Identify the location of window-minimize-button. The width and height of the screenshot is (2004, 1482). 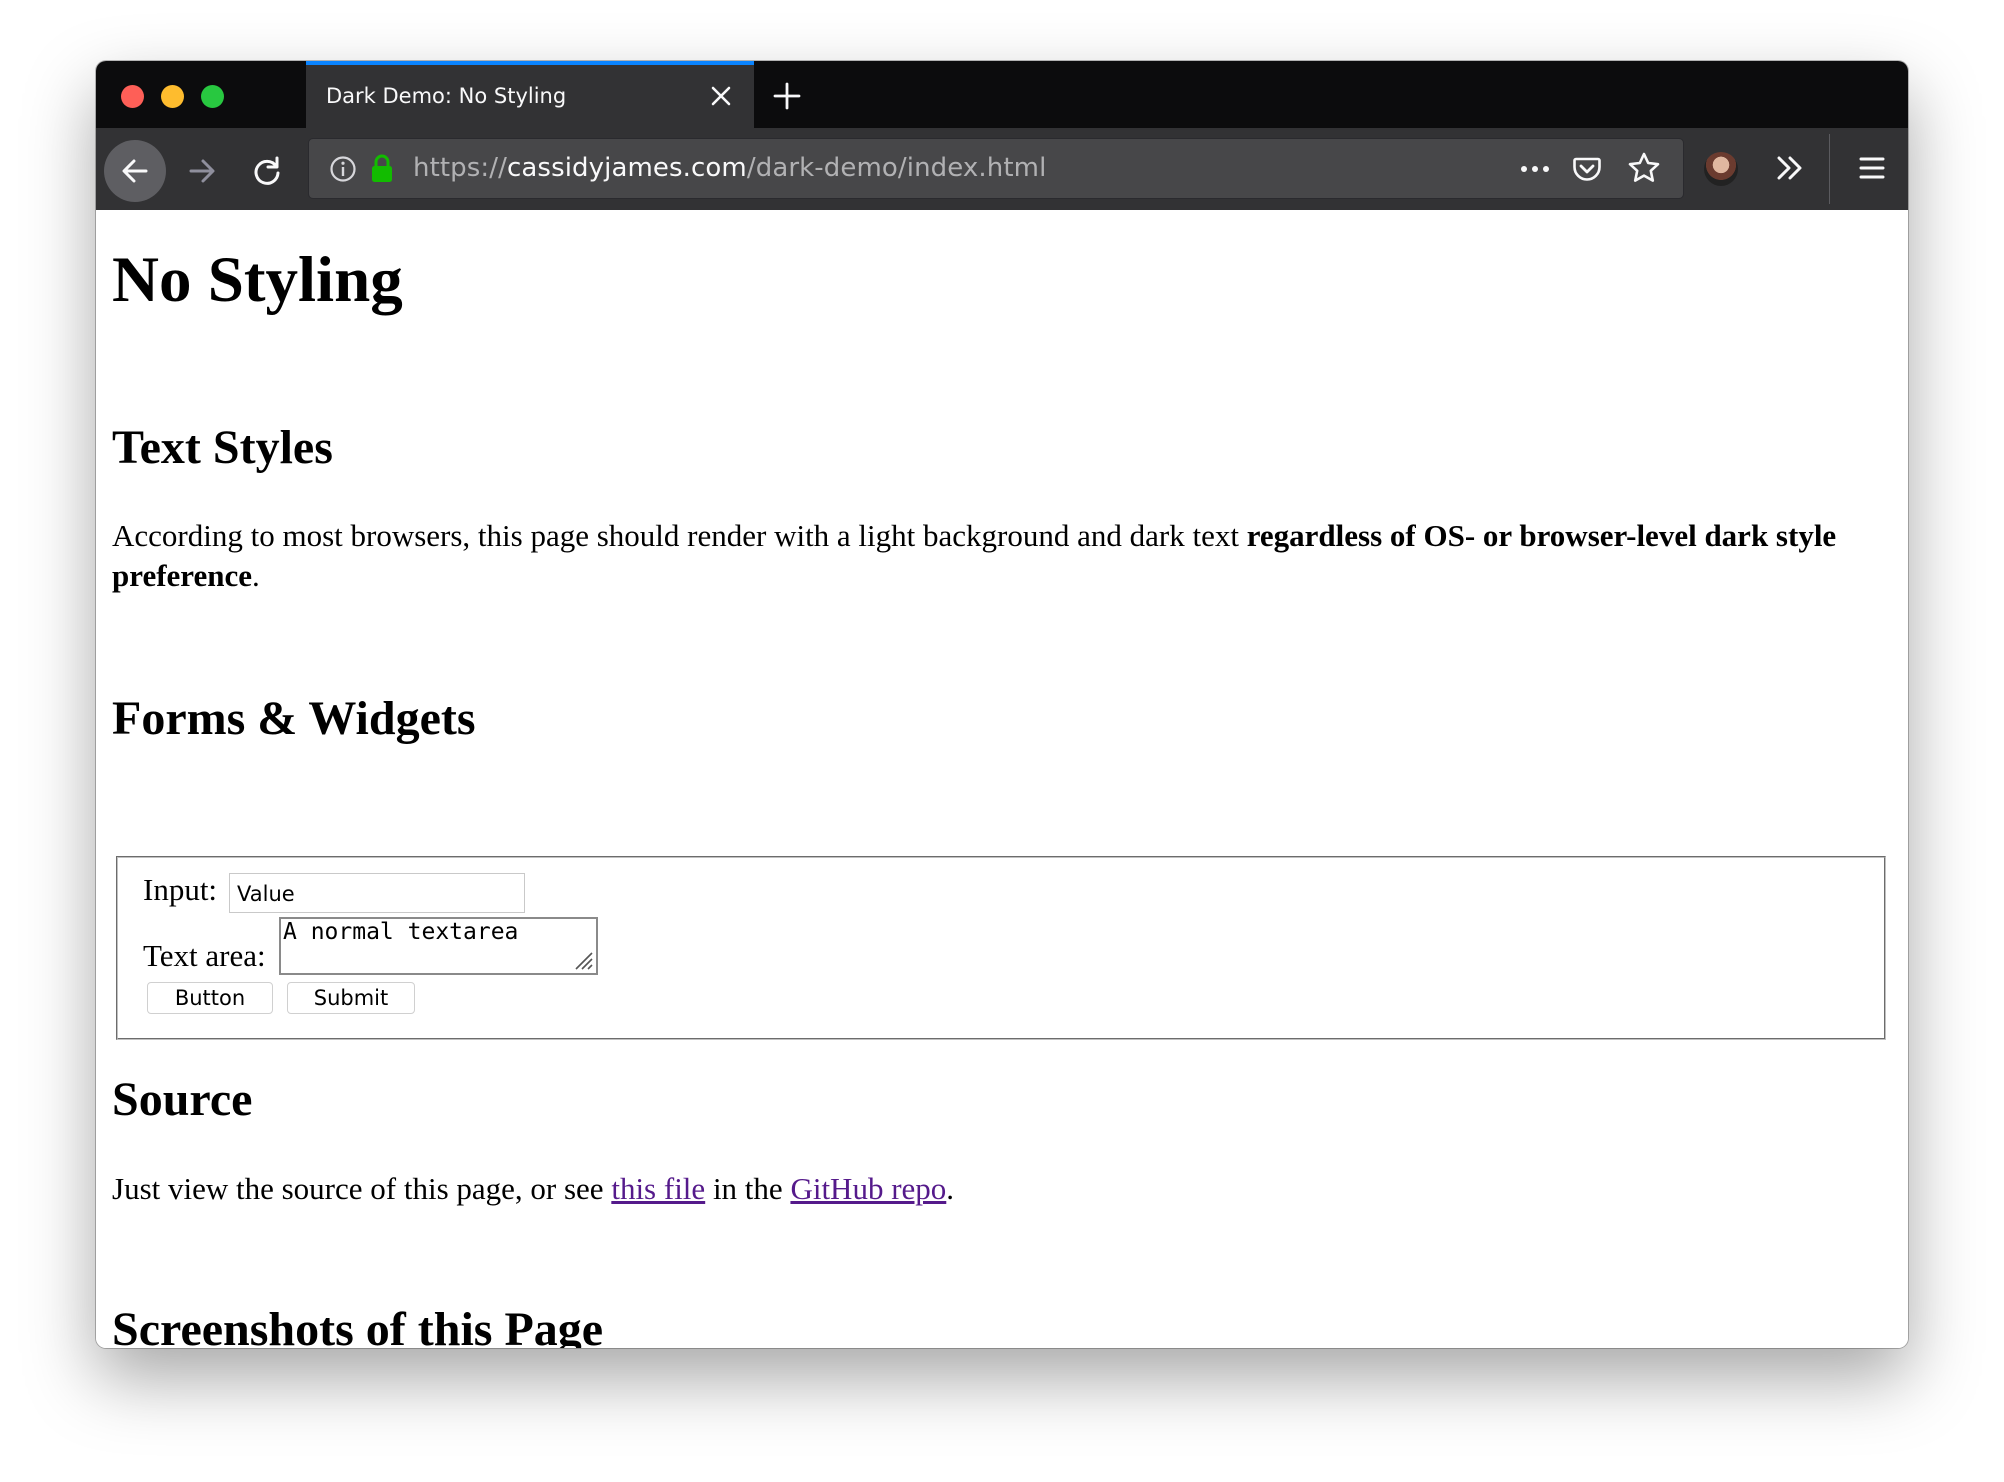
(172, 96).